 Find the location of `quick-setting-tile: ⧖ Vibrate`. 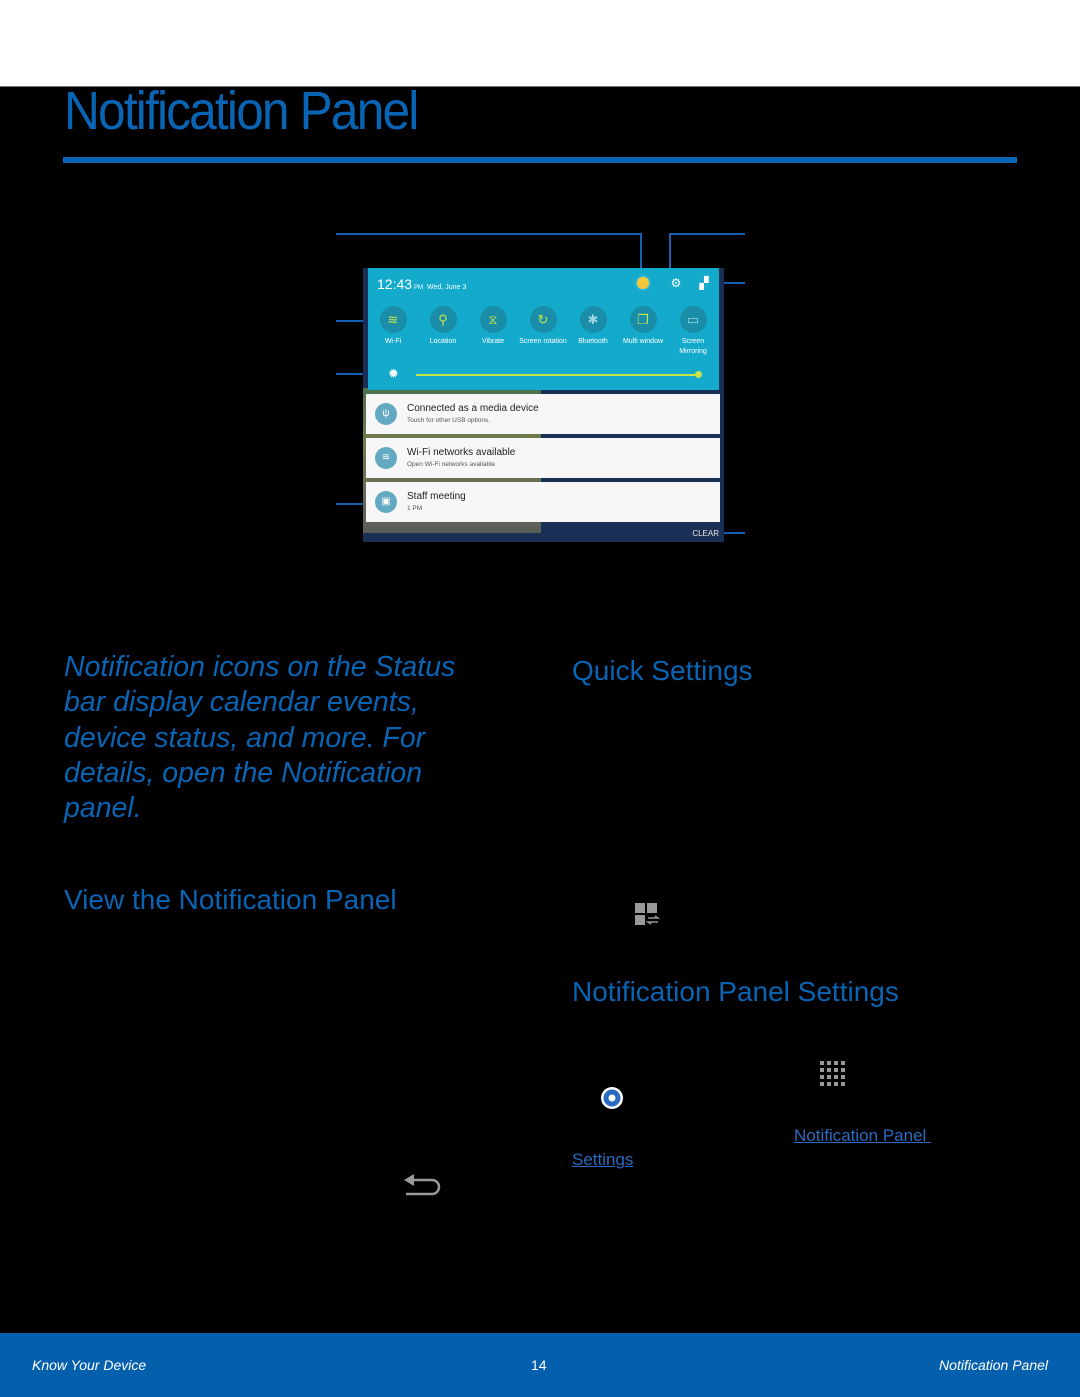

quick-setting-tile: ⧖ Vibrate is located at coordinates (493, 331).